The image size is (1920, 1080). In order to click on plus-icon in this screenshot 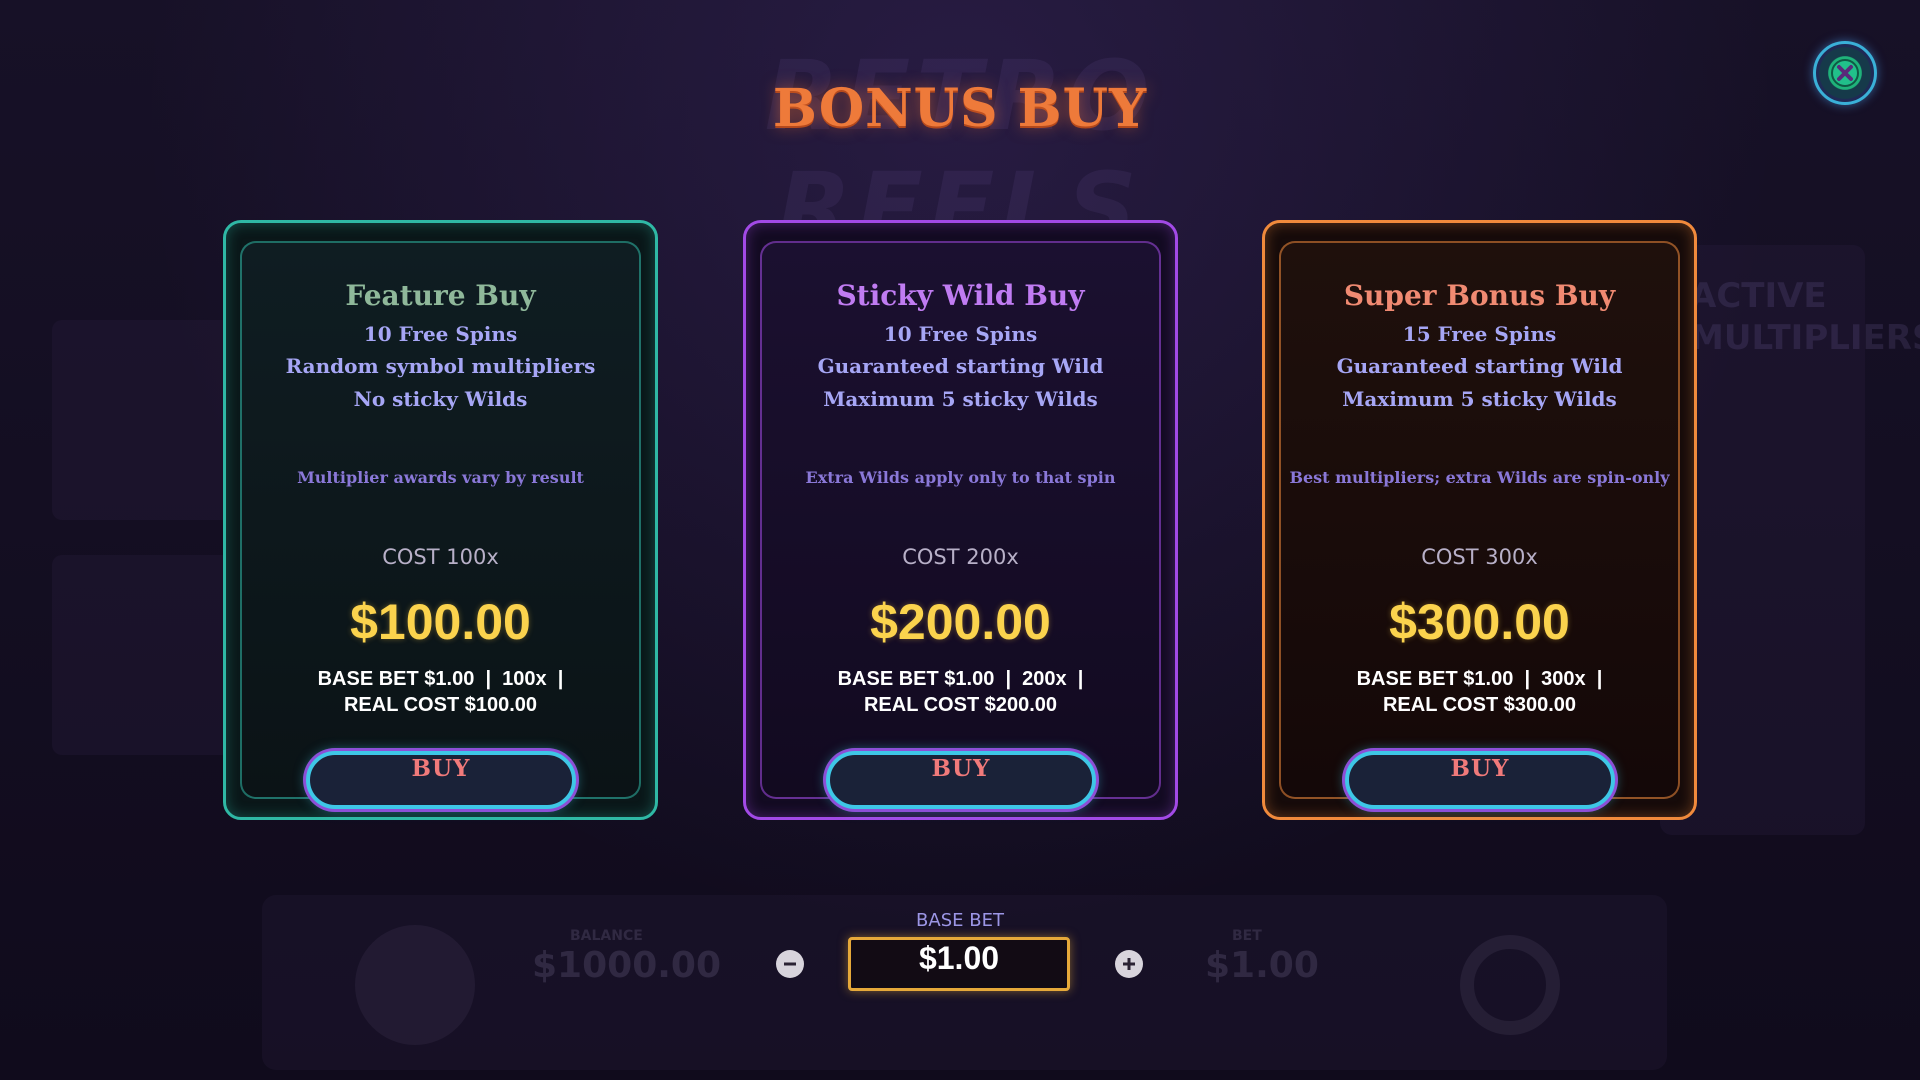, I will do `click(1129, 964)`.